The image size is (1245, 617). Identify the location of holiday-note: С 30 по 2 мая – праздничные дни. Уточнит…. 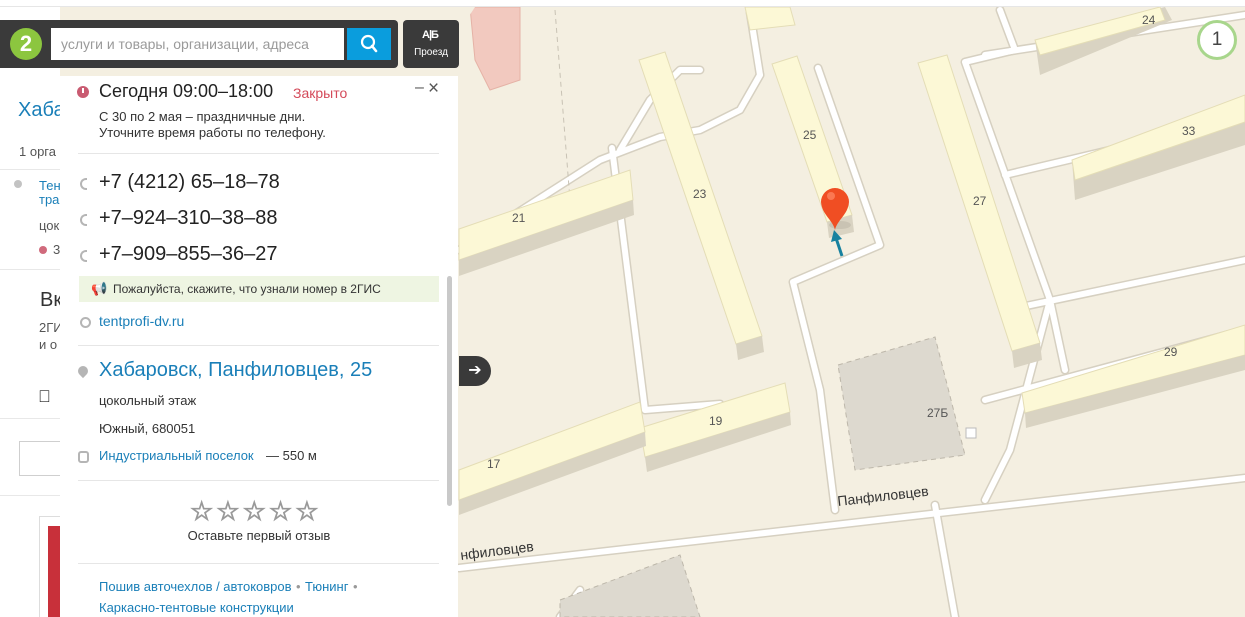
(212, 125).